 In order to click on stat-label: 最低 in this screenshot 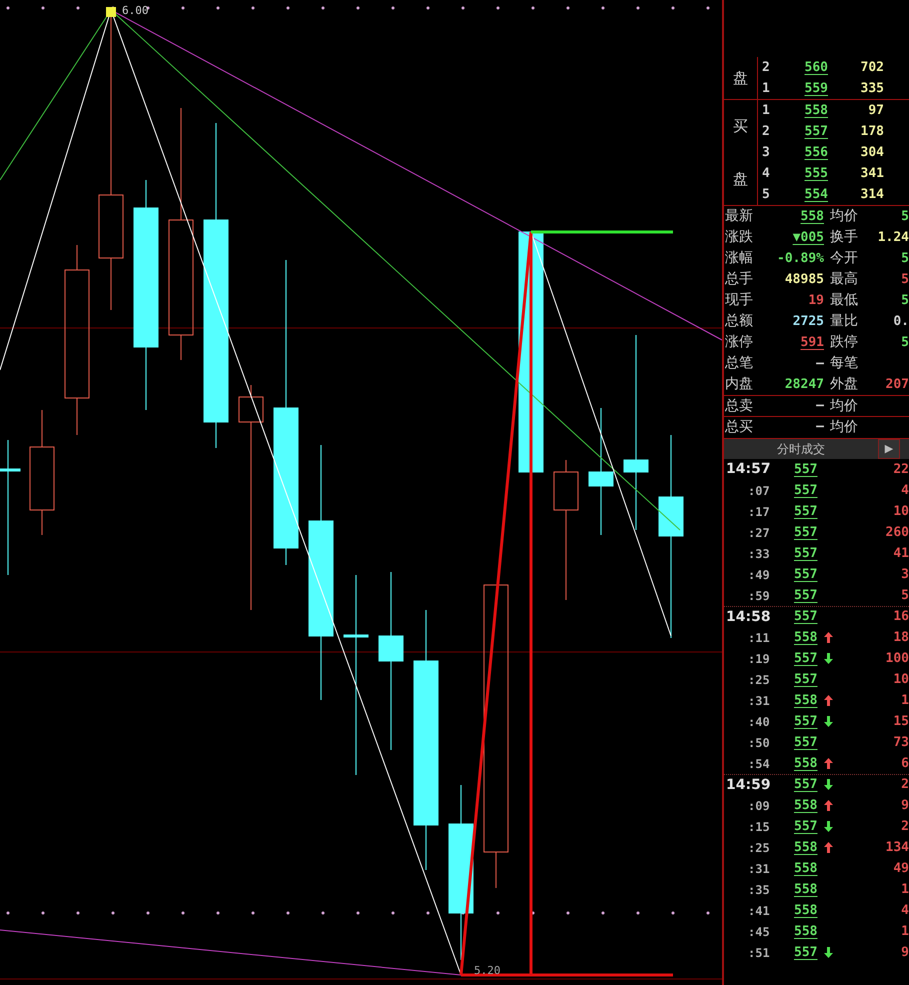, I will do `click(844, 300)`.